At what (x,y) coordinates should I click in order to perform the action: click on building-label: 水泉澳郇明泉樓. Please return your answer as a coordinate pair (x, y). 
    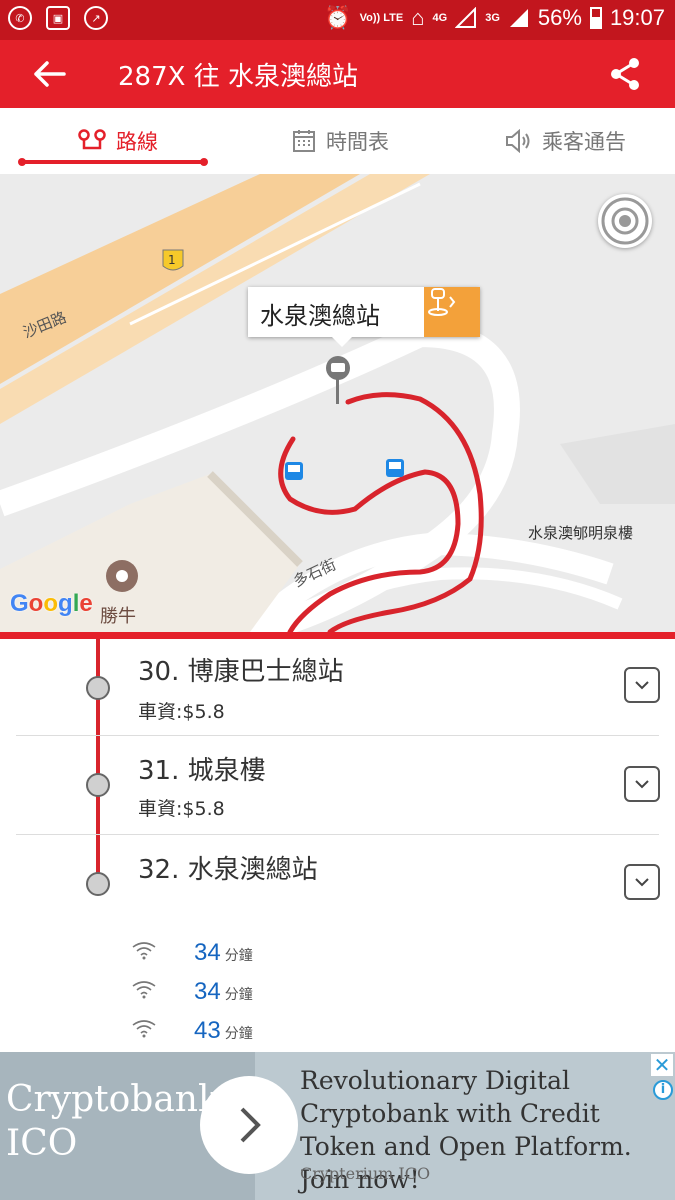
    Looking at the image, I should click on (581, 533).